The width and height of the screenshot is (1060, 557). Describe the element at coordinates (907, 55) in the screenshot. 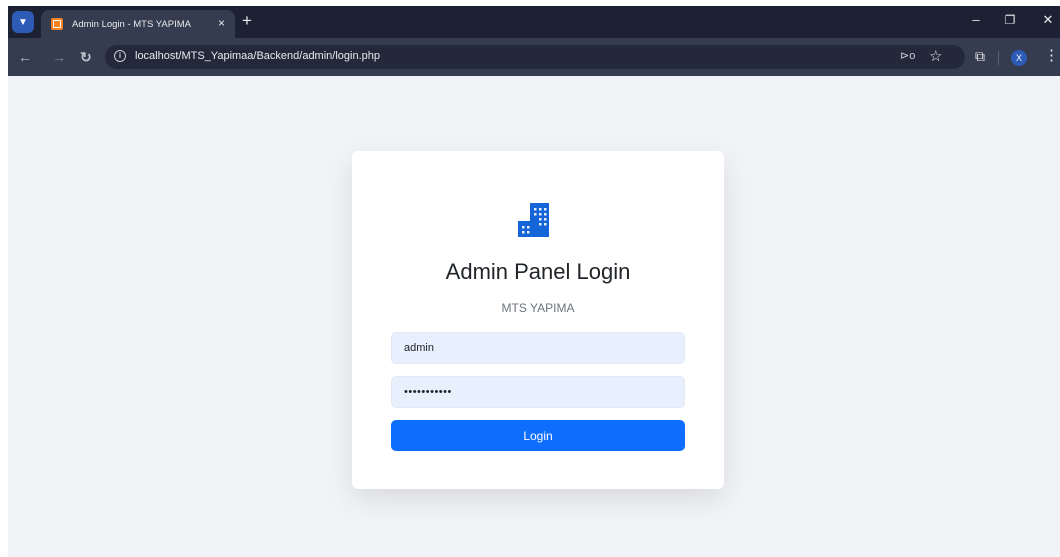

I see `password-key-icon: ⊳o` at that location.